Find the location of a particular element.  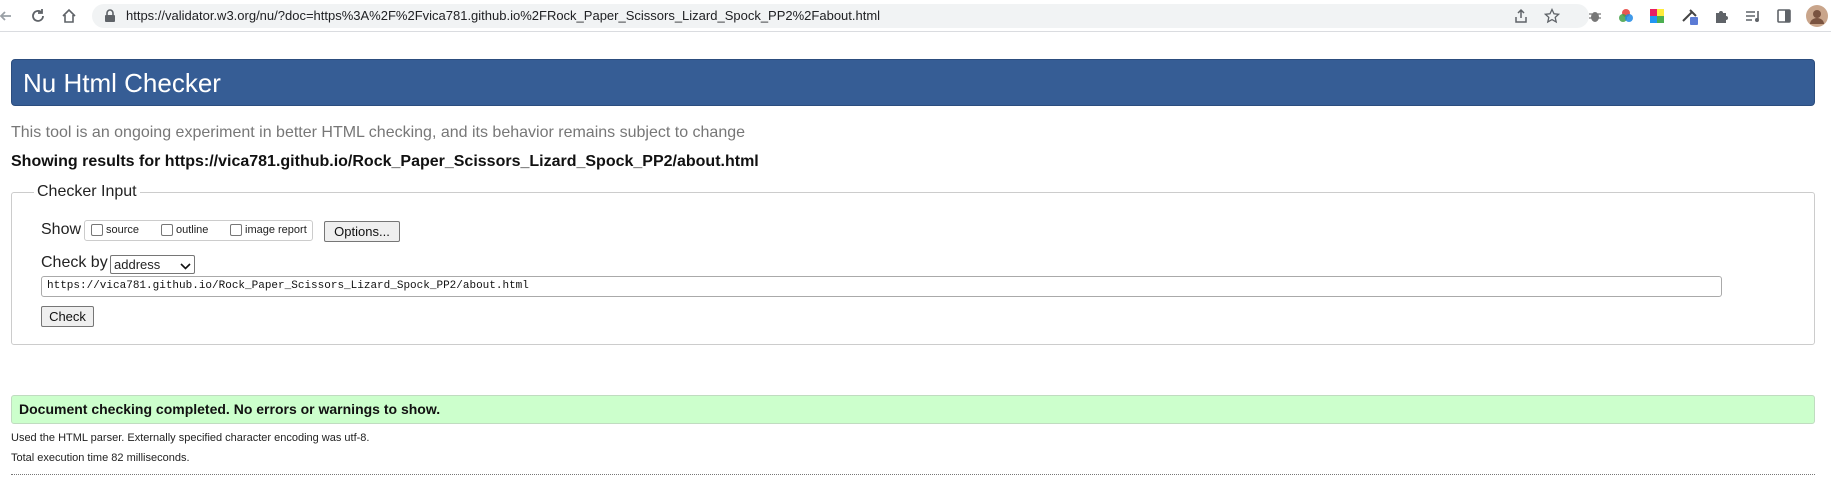

check-by-select: address is located at coordinates (152, 264).